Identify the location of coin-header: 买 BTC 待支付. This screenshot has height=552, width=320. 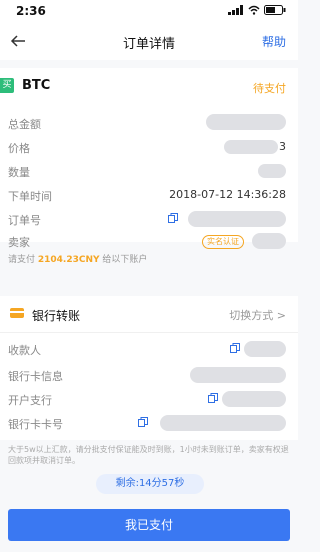
(149, 87).